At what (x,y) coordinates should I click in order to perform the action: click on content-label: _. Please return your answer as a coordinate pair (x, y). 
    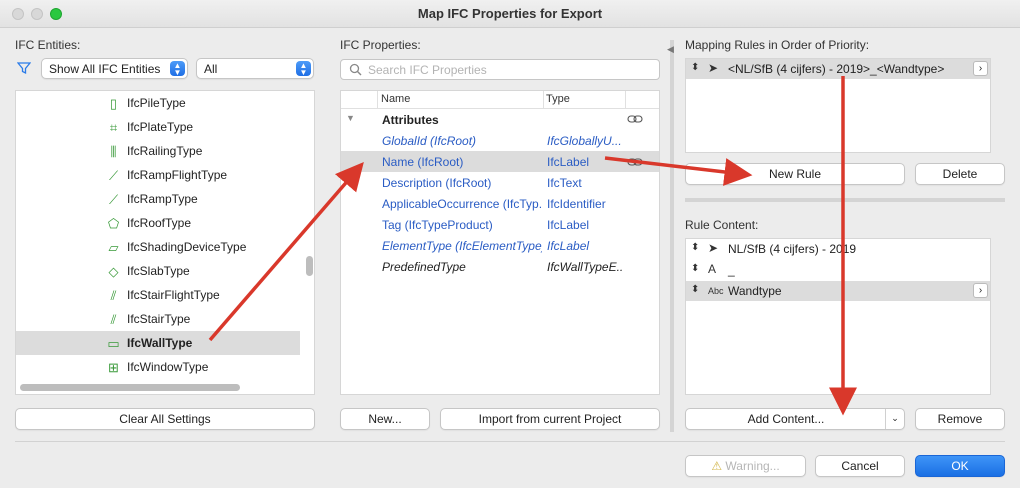
    Looking at the image, I should click on (731, 270).